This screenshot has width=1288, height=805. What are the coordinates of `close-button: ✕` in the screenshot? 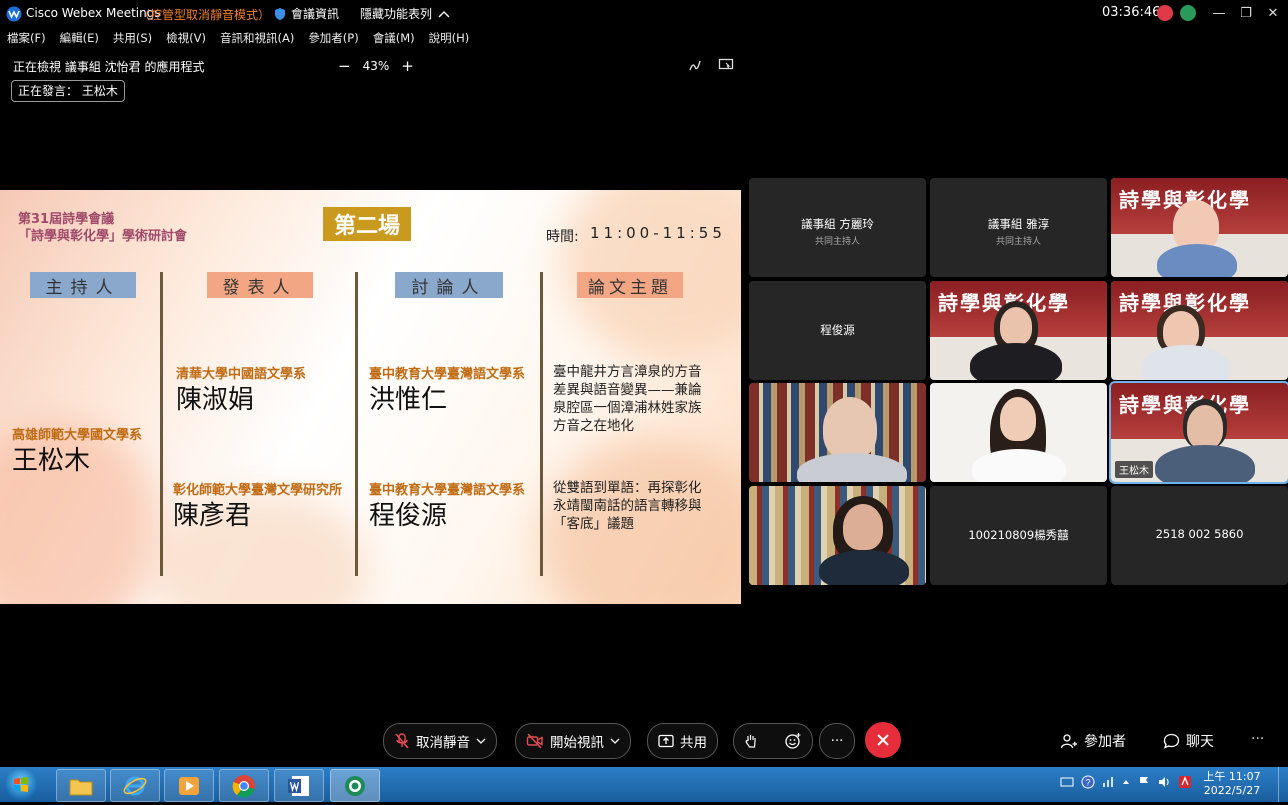 It's located at (1273, 13).